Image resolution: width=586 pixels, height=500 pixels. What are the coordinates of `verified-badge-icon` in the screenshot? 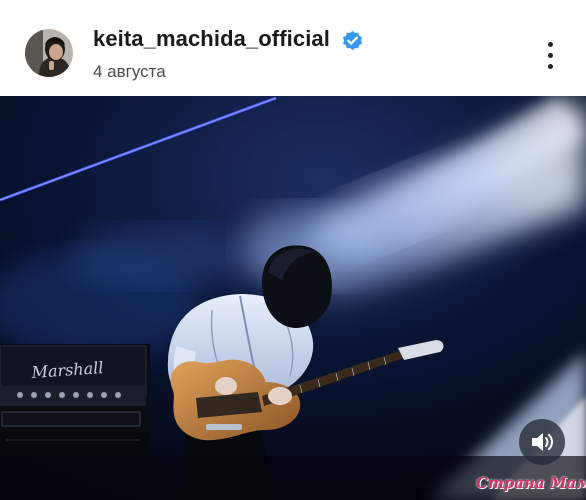 It's located at (352, 40).